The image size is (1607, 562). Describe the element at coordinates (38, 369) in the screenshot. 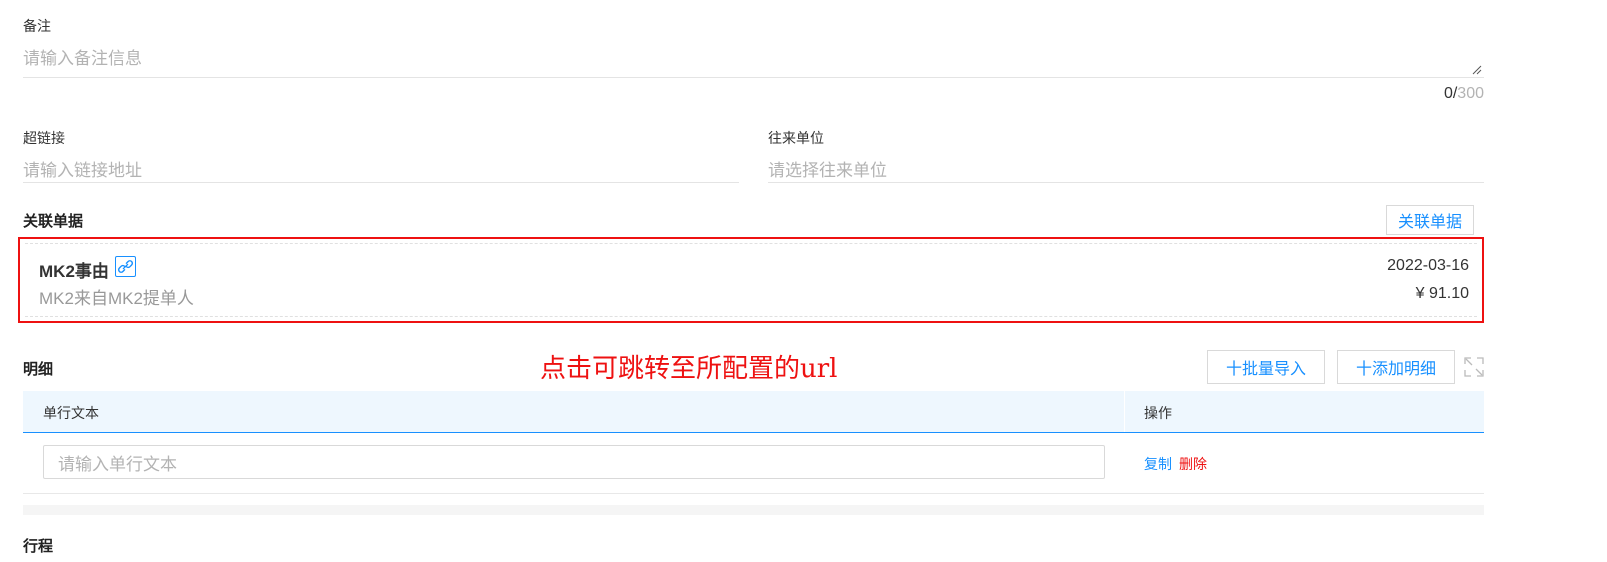

I see `details-title: 明细` at that location.